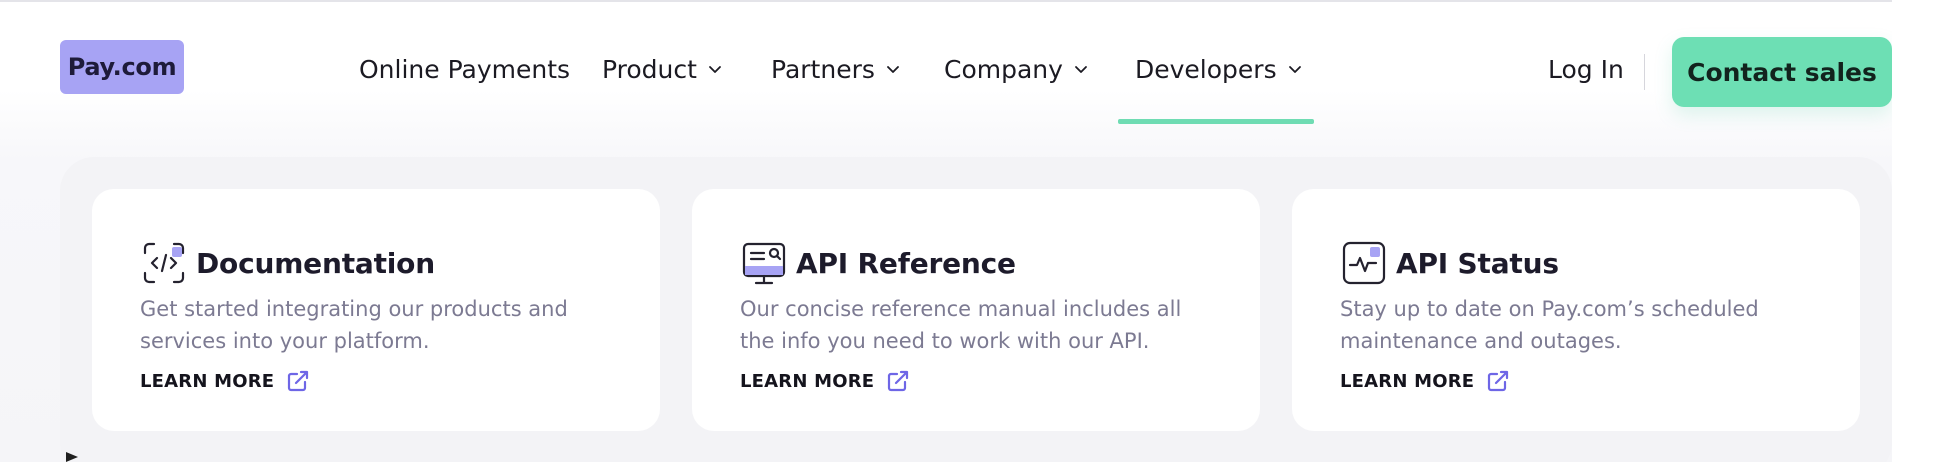 The height and width of the screenshot is (462, 1944). I want to click on card-title: API Status, so click(1477, 263).